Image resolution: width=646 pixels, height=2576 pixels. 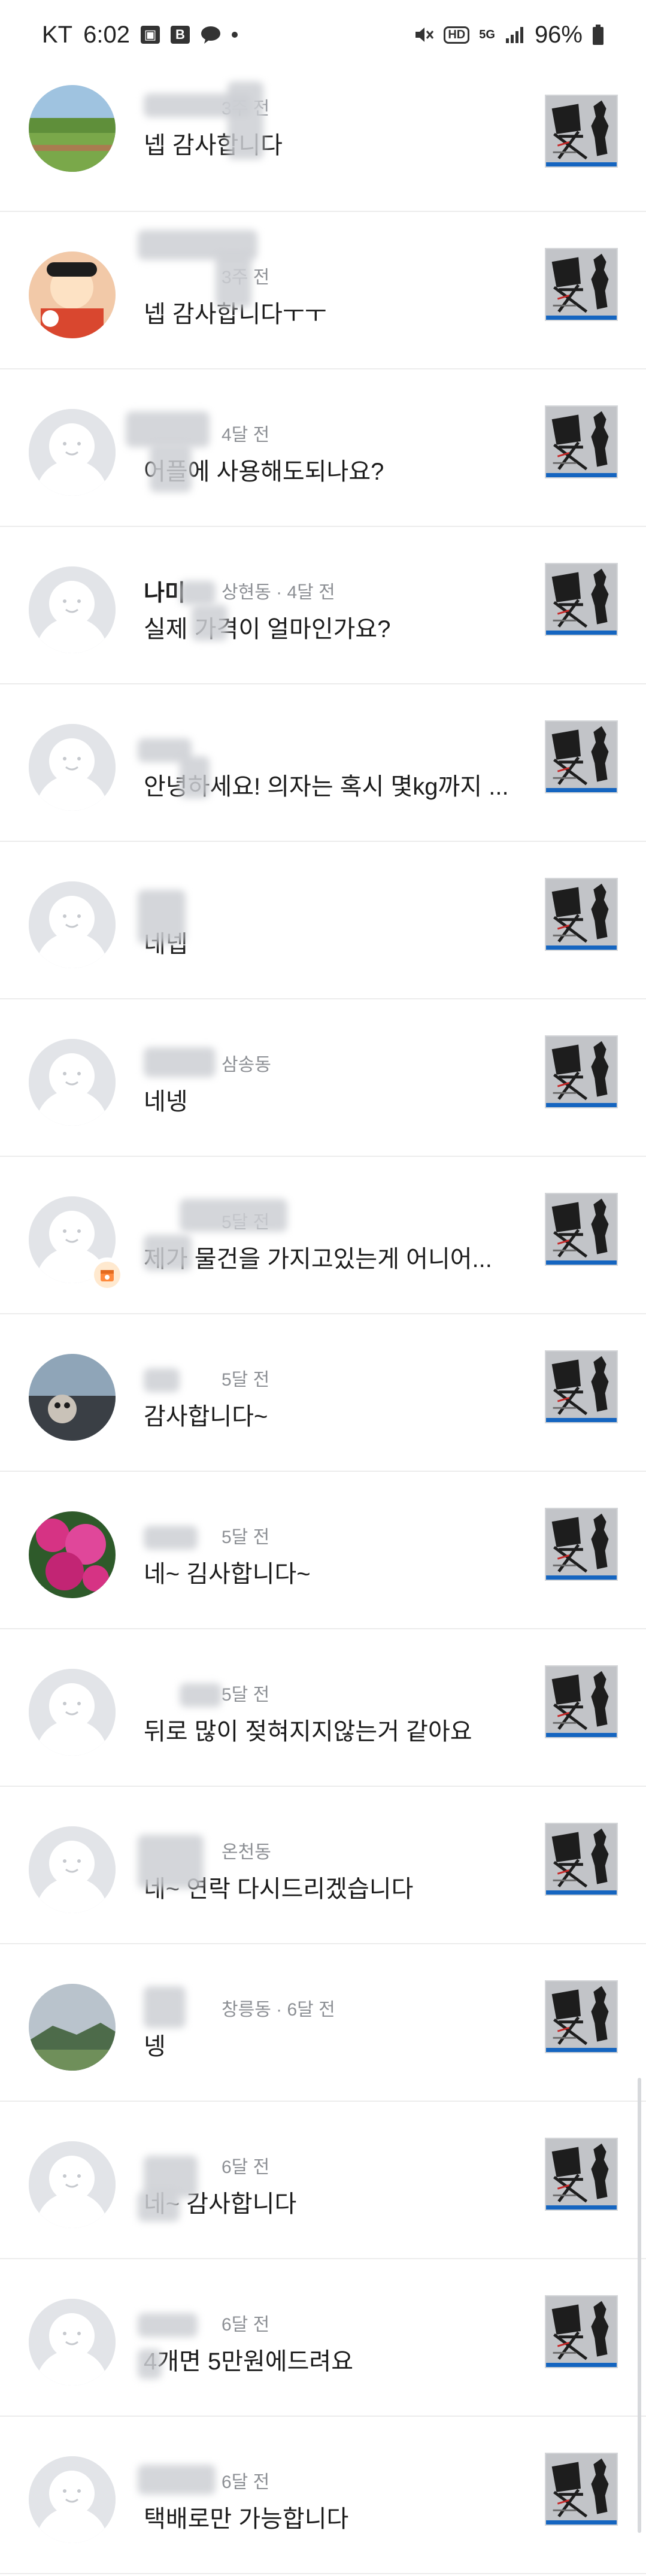 What do you see at coordinates (424, 34) in the screenshot?
I see `mute-icon` at bounding box center [424, 34].